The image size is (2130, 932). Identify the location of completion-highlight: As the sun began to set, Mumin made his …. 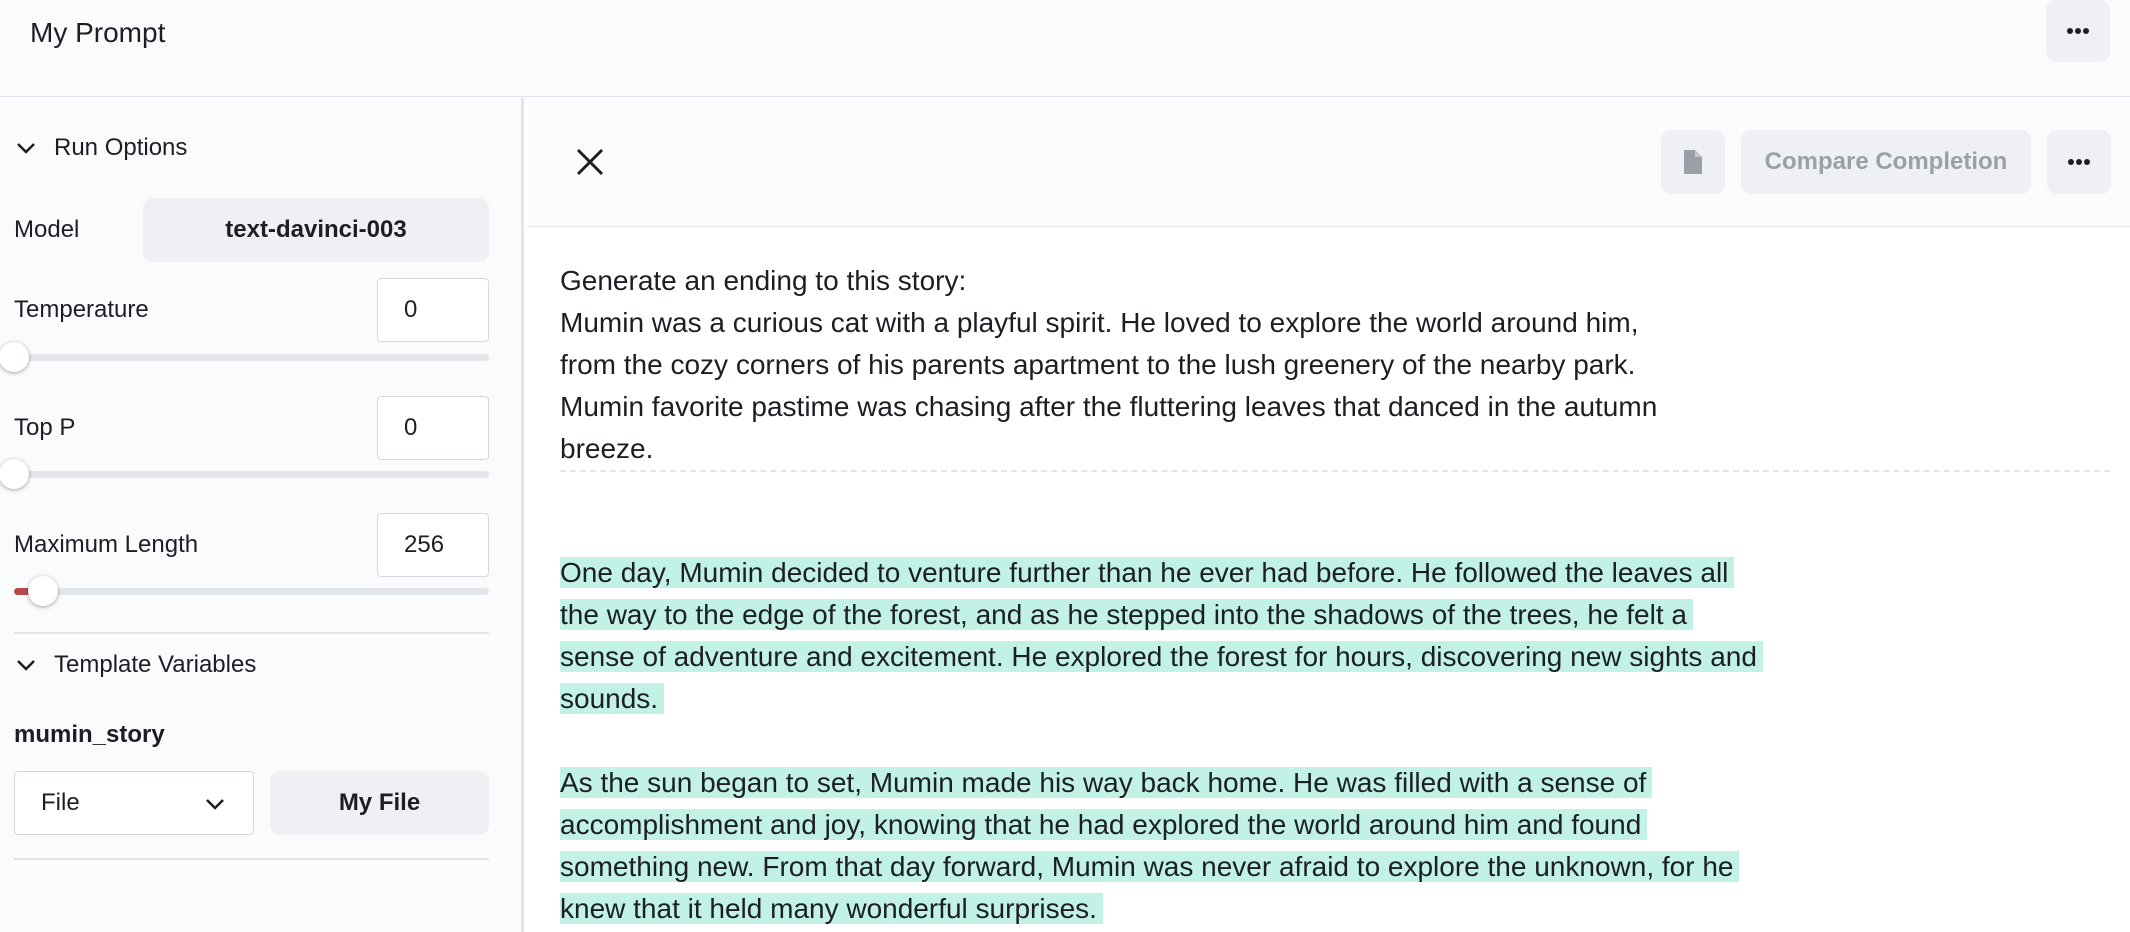
(1150, 845).